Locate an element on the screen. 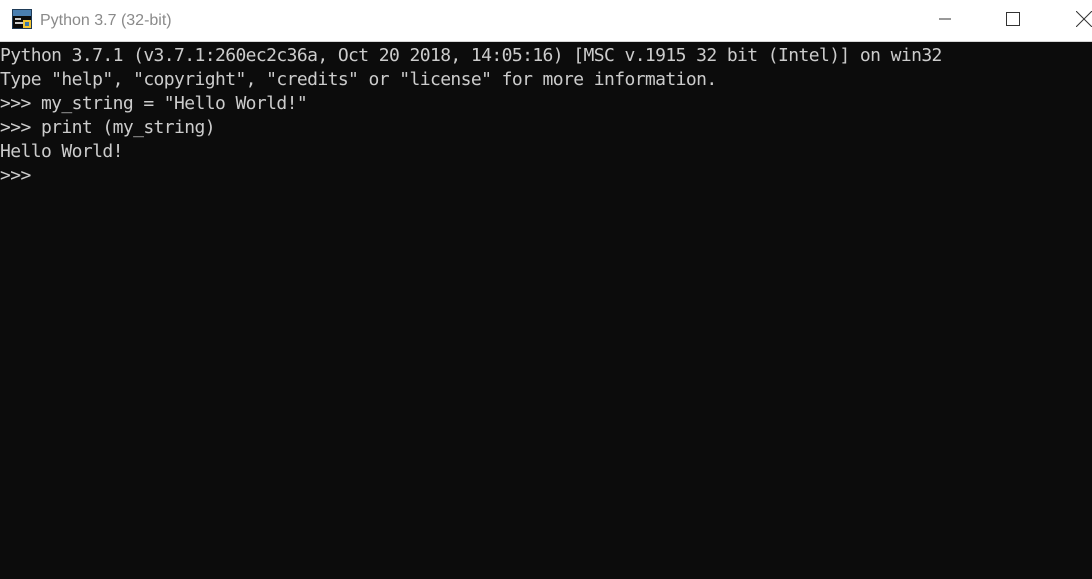 This screenshot has height=579, width=1092. console-line-input: >>> print (my_string) is located at coordinates (108, 127).